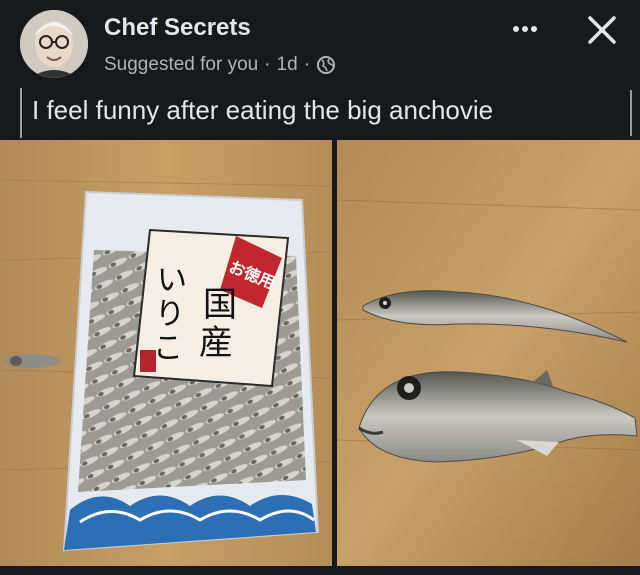 Image resolution: width=640 pixels, height=575 pixels. I want to click on package-kana-1: い, so click(172, 280).